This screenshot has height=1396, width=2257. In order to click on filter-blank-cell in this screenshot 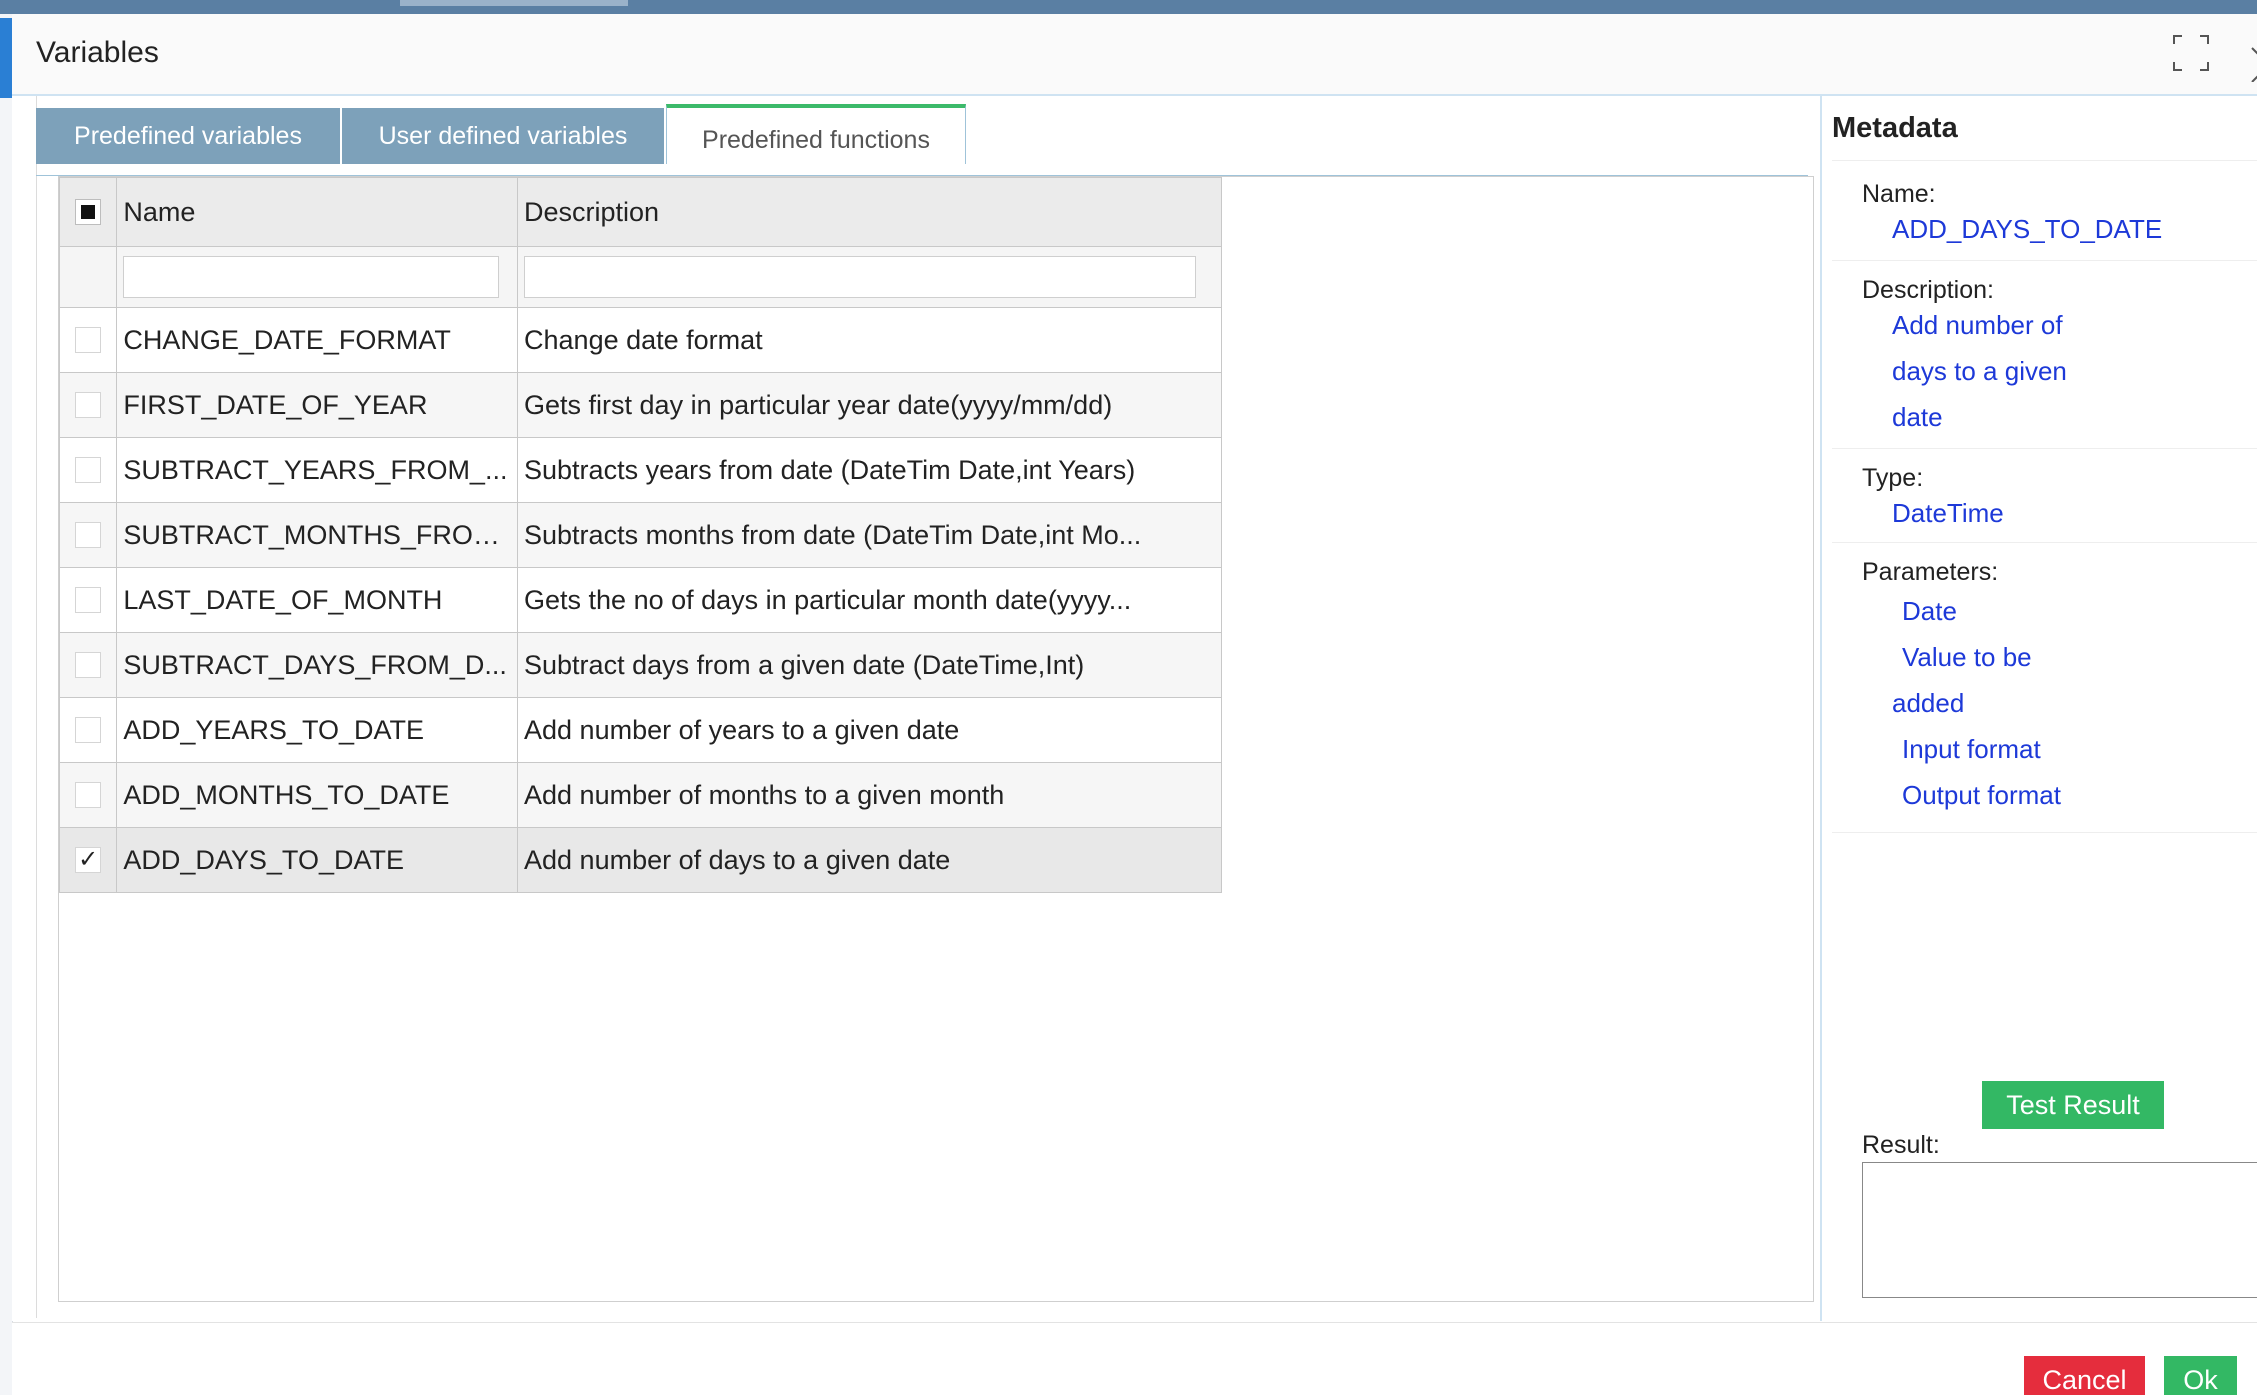, I will do `click(88, 277)`.